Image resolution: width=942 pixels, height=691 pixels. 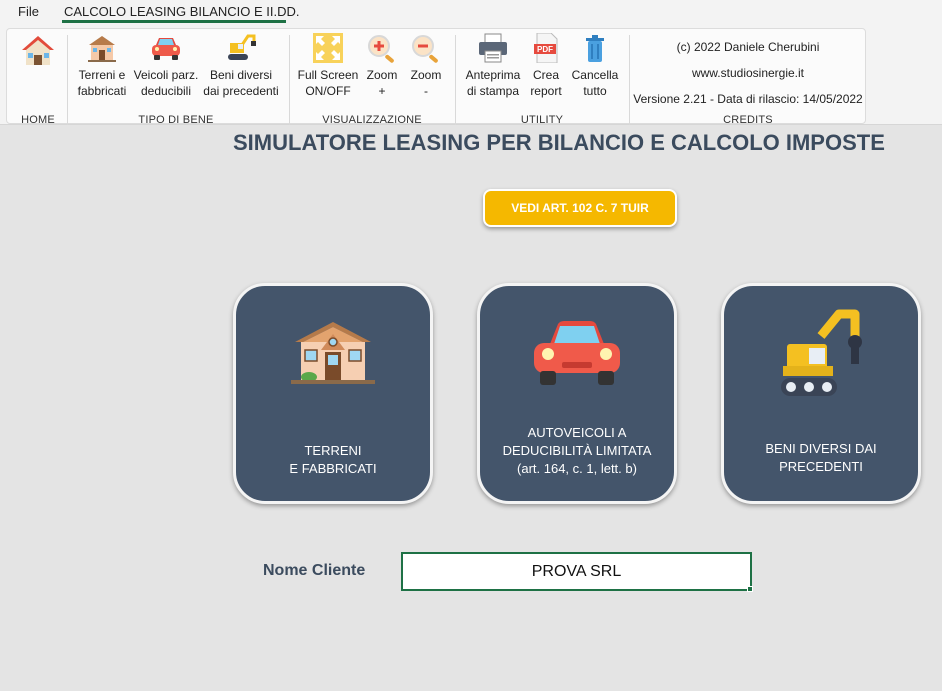 What do you see at coordinates (333, 460) in the screenshot?
I see `card-terreni-text: TERRENI E FABBRICATI` at bounding box center [333, 460].